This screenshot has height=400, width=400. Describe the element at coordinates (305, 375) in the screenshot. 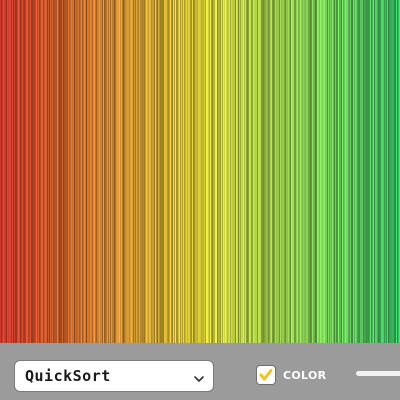

I see `color-label: COLOR` at that location.